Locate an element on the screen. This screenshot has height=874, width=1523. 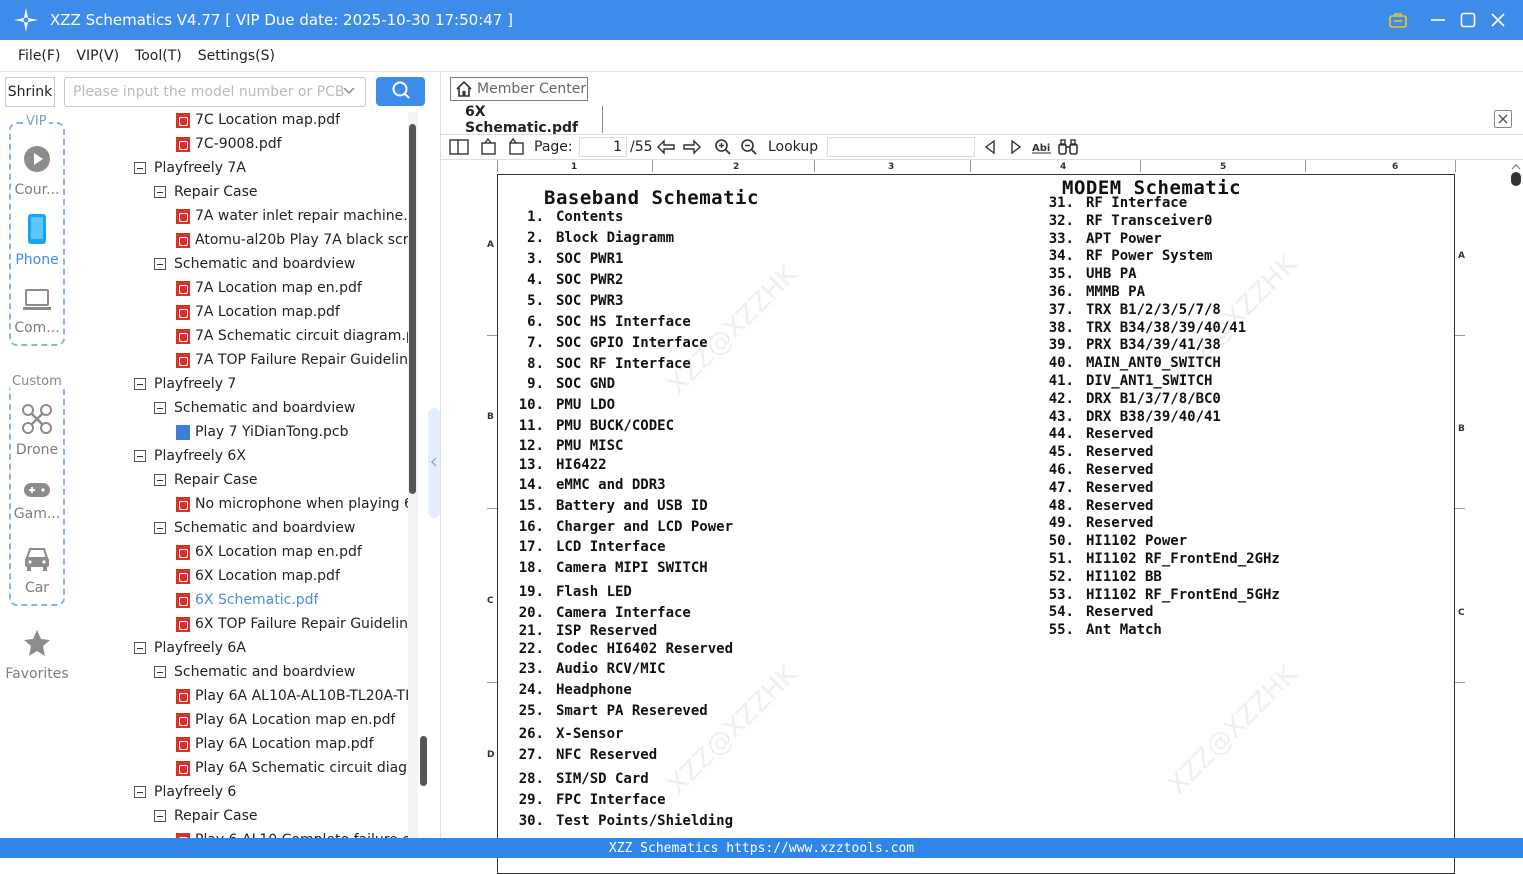
chevron-down-icon is located at coordinates (349, 92).